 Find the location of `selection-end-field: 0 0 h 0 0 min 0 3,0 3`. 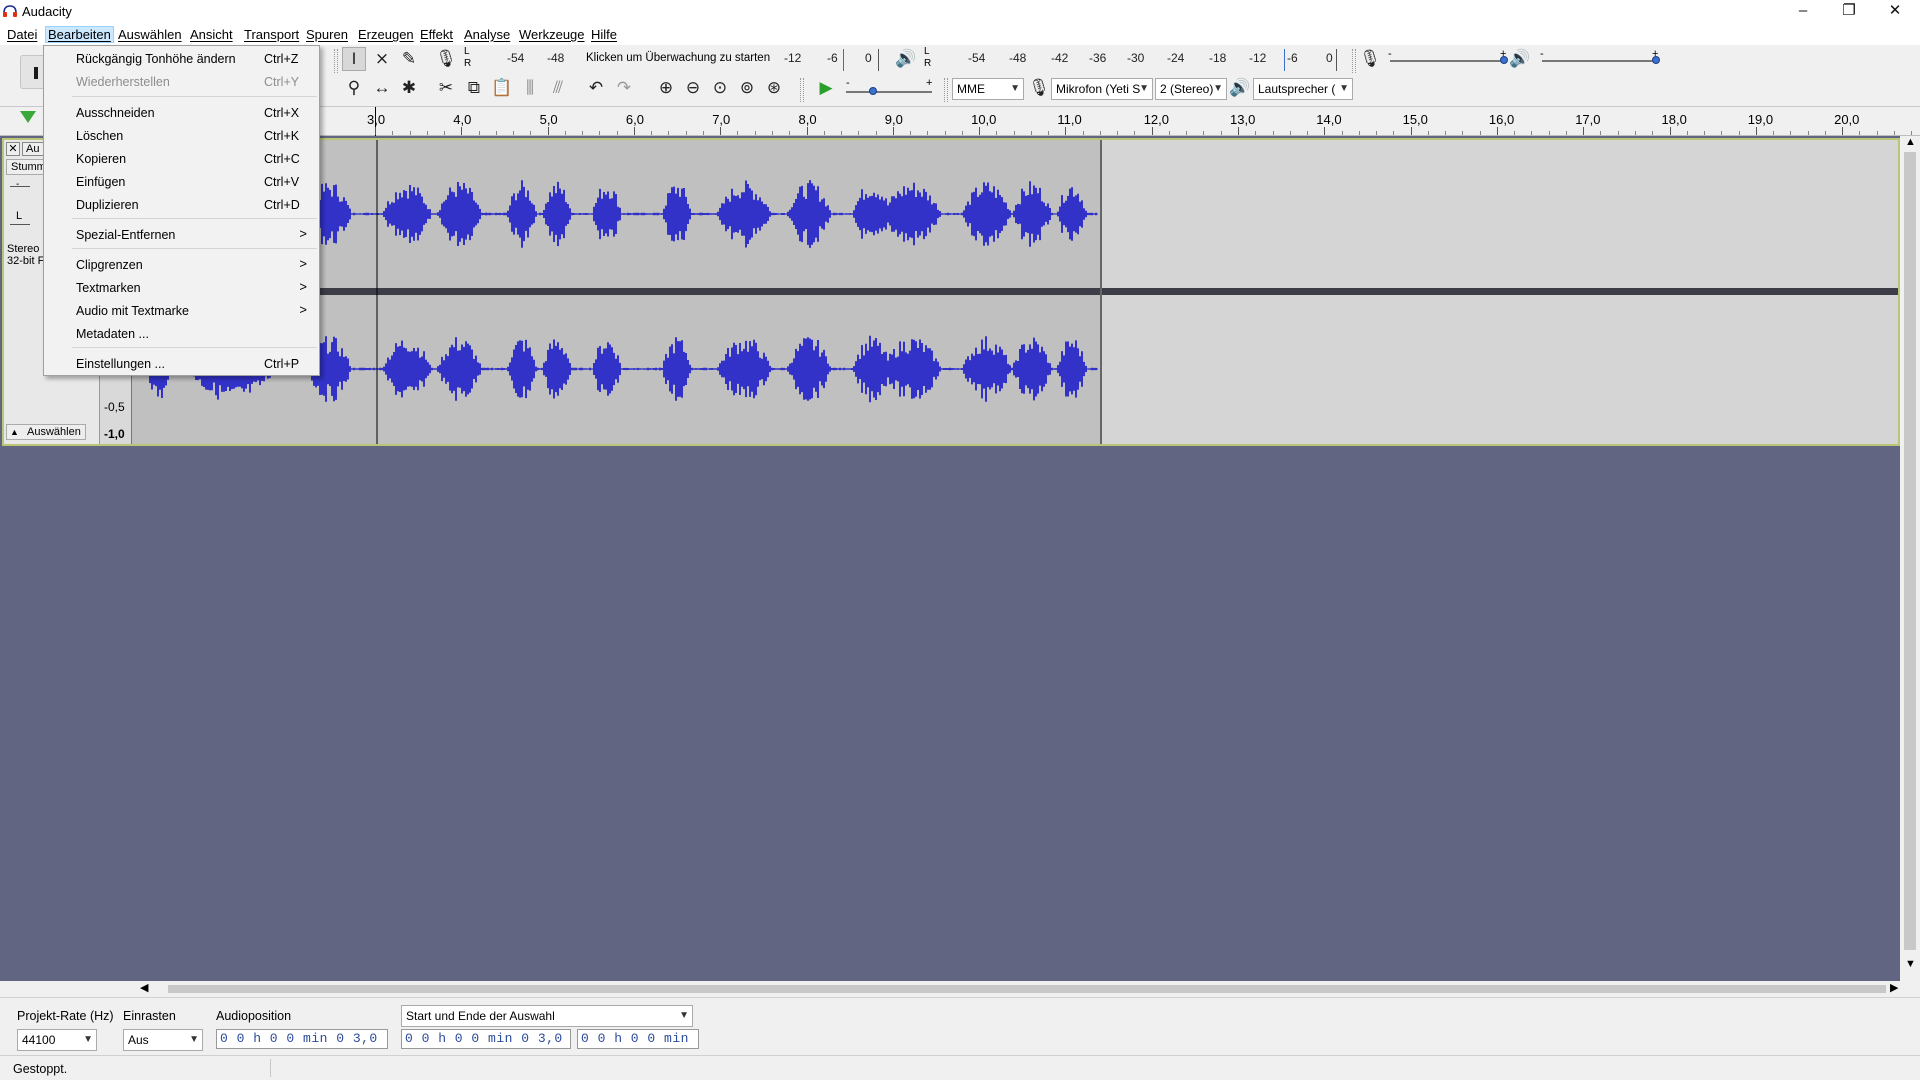

selection-end-field: 0 0 h 0 0 min 0 3,0 3 is located at coordinates (638, 1039).